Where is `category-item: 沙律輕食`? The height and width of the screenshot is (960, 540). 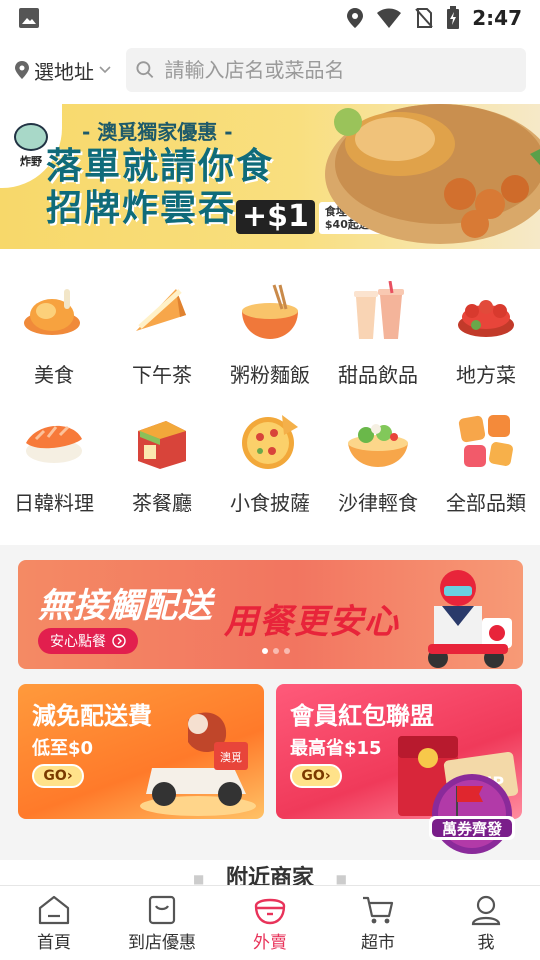
category-item: 沙律輕食 is located at coordinates (378, 462).